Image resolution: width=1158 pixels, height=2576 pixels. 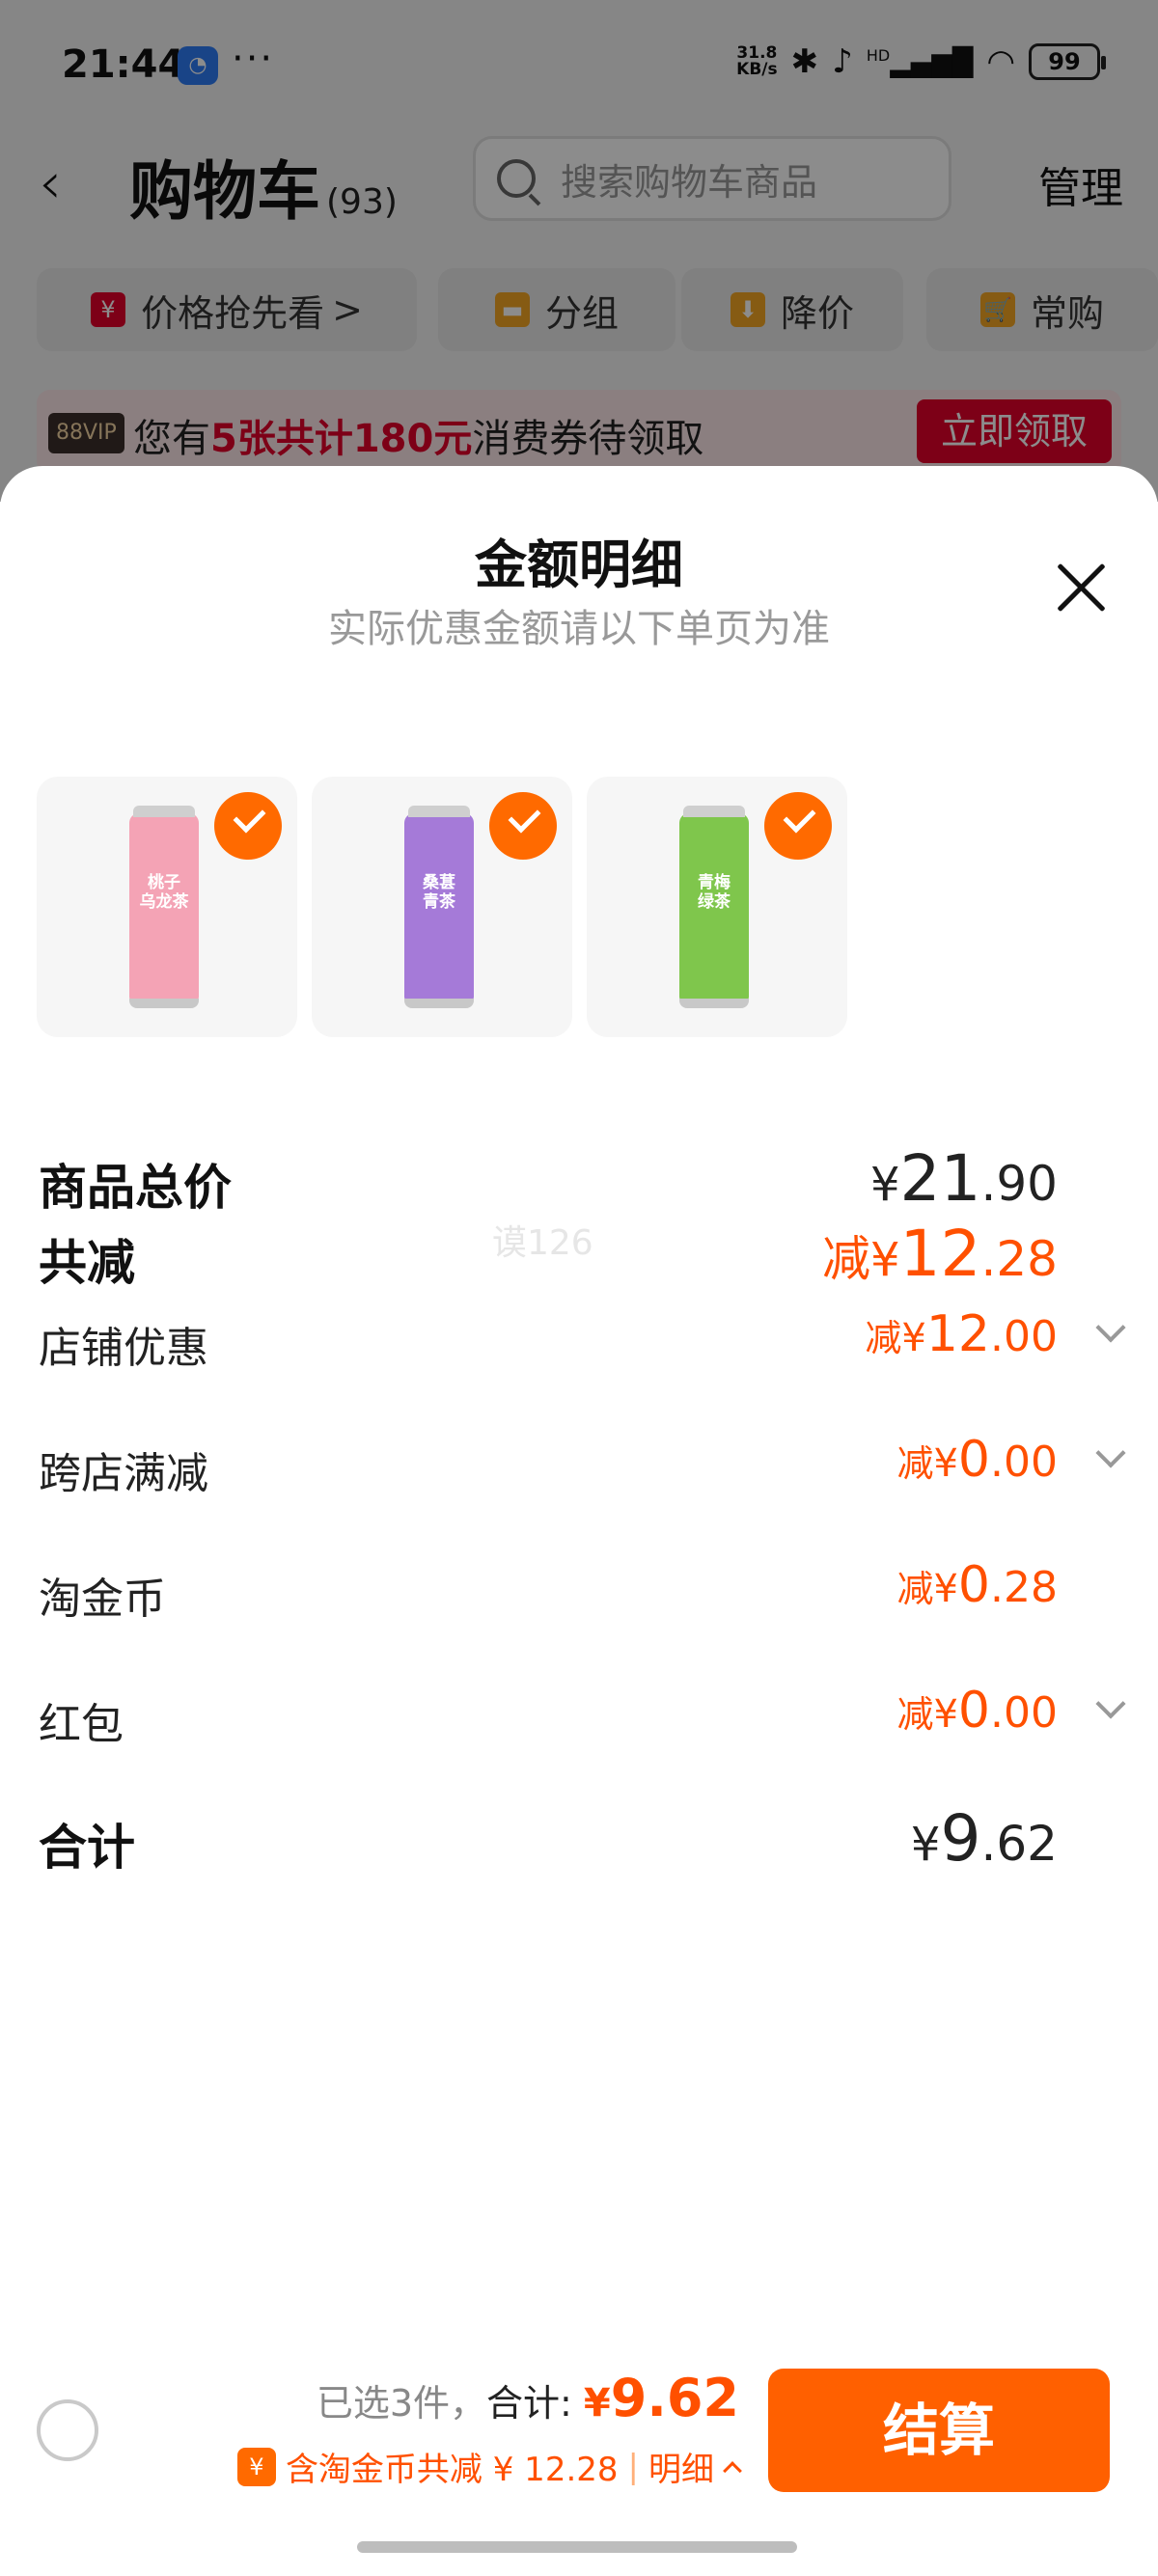 I want to click on selection-summary: 已选3件，合计: ¥9.62, so click(x=527, y=2398).